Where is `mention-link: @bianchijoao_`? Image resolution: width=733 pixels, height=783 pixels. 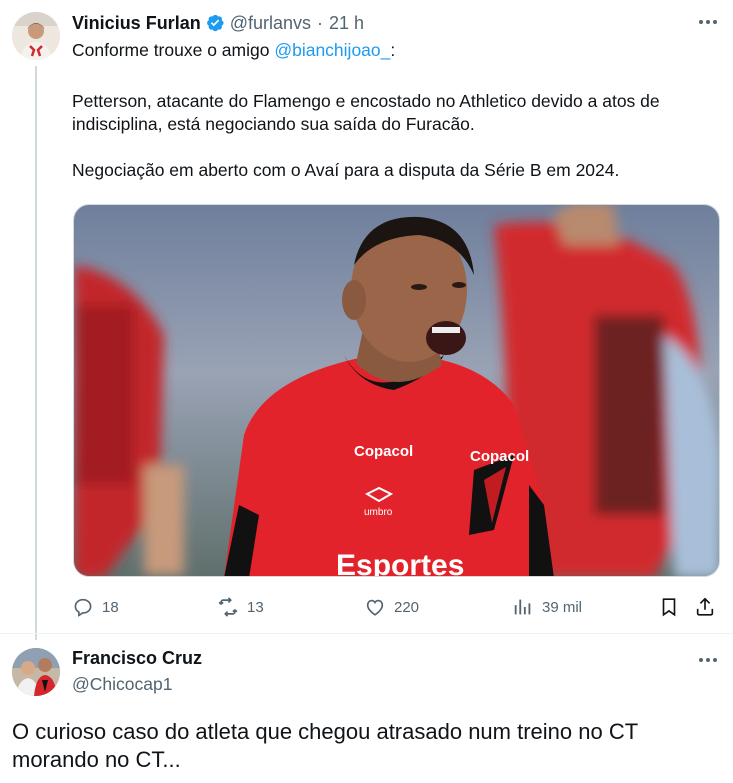
mention-link: @bianchijoao_ is located at coordinates (332, 50).